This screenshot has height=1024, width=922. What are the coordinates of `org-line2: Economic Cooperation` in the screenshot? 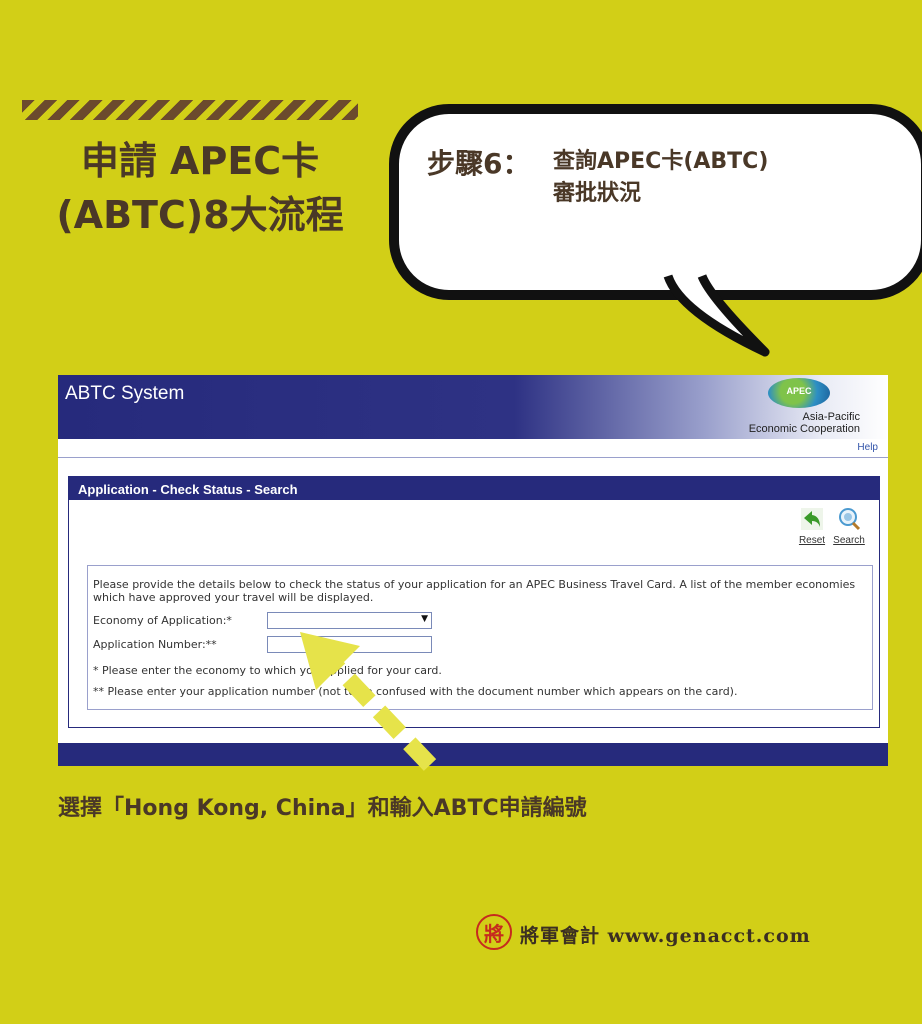 It's located at (804, 429).